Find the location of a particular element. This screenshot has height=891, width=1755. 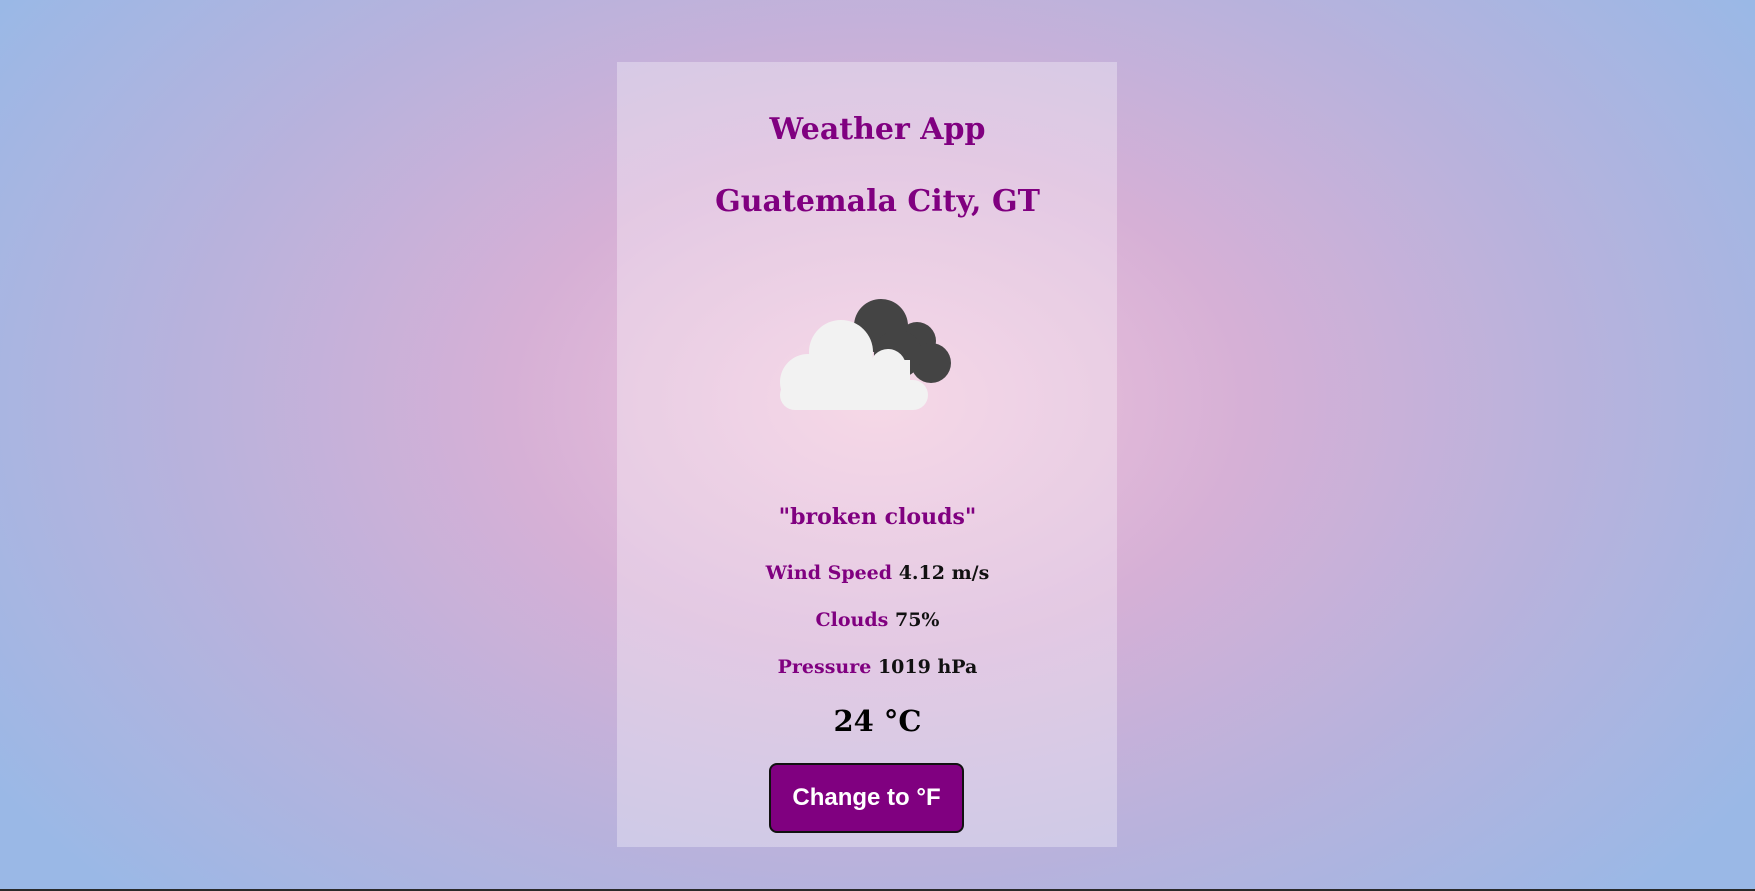

pressure-value: 1019 hPa is located at coordinates (927, 667).